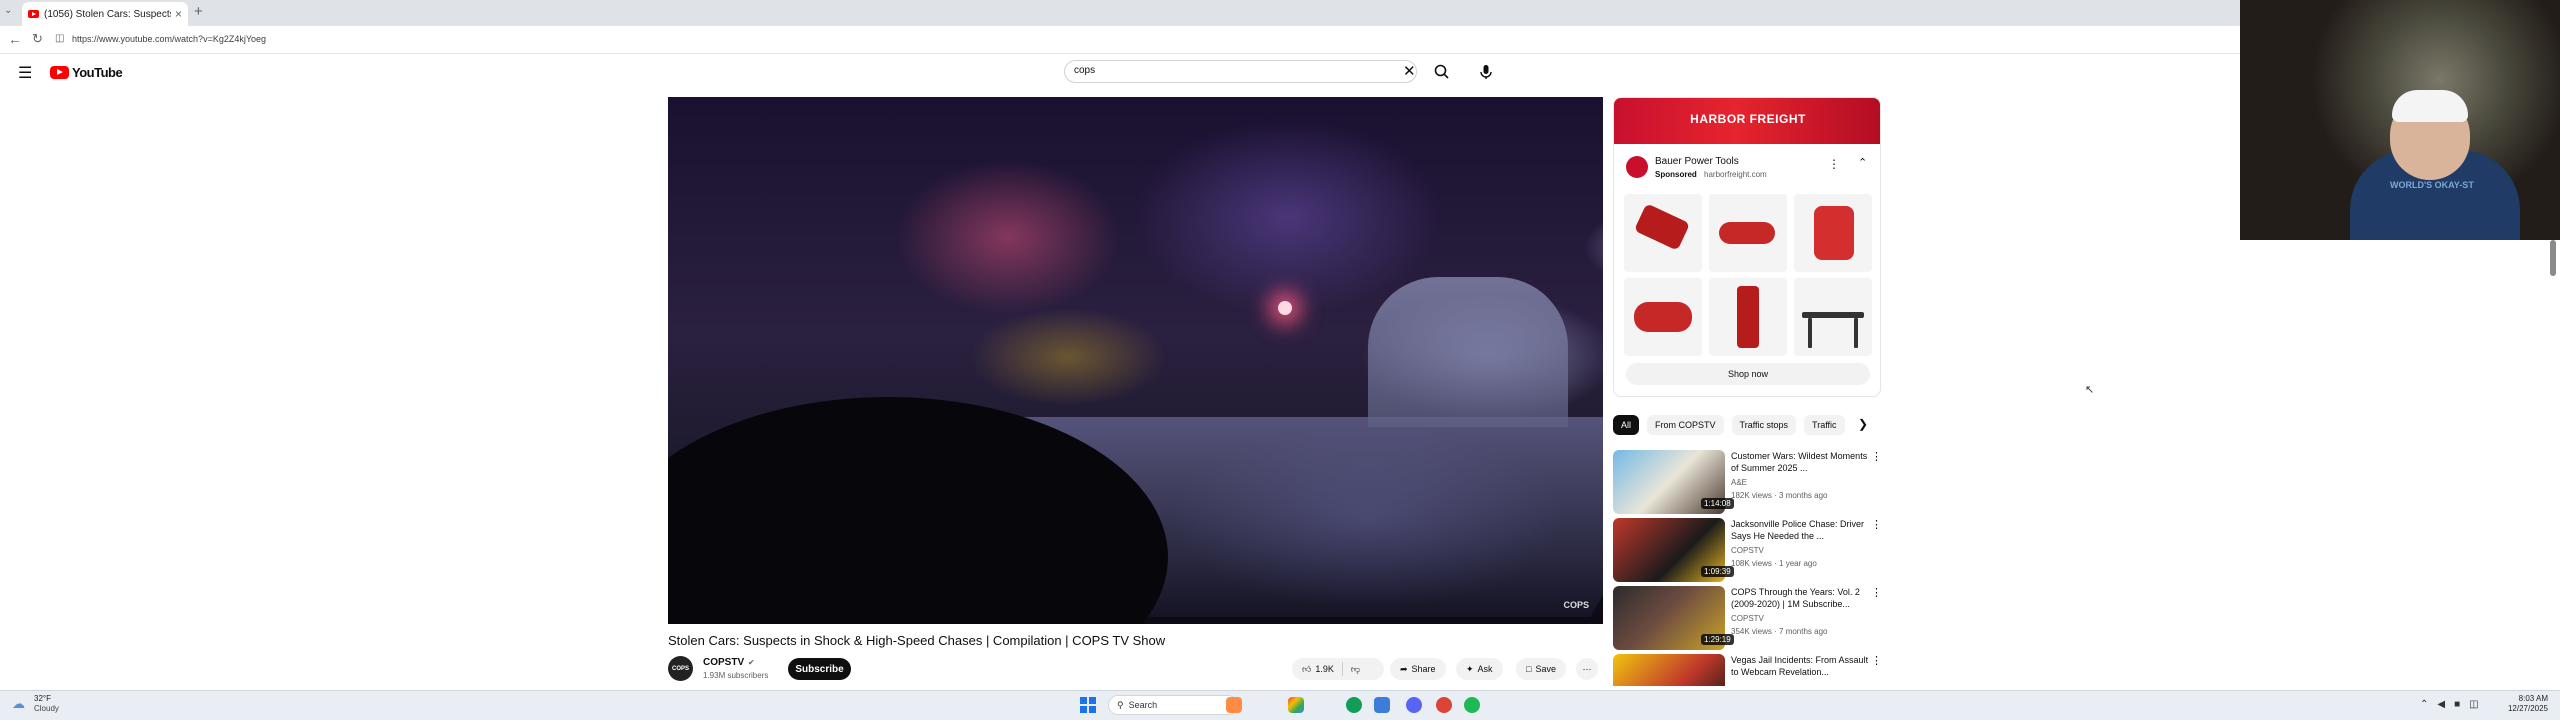 The height and width of the screenshot is (720, 2560). What do you see at coordinates (1414, 705) in the screenshot?
I see `discord-icon` at bounding box center [1414, 705].